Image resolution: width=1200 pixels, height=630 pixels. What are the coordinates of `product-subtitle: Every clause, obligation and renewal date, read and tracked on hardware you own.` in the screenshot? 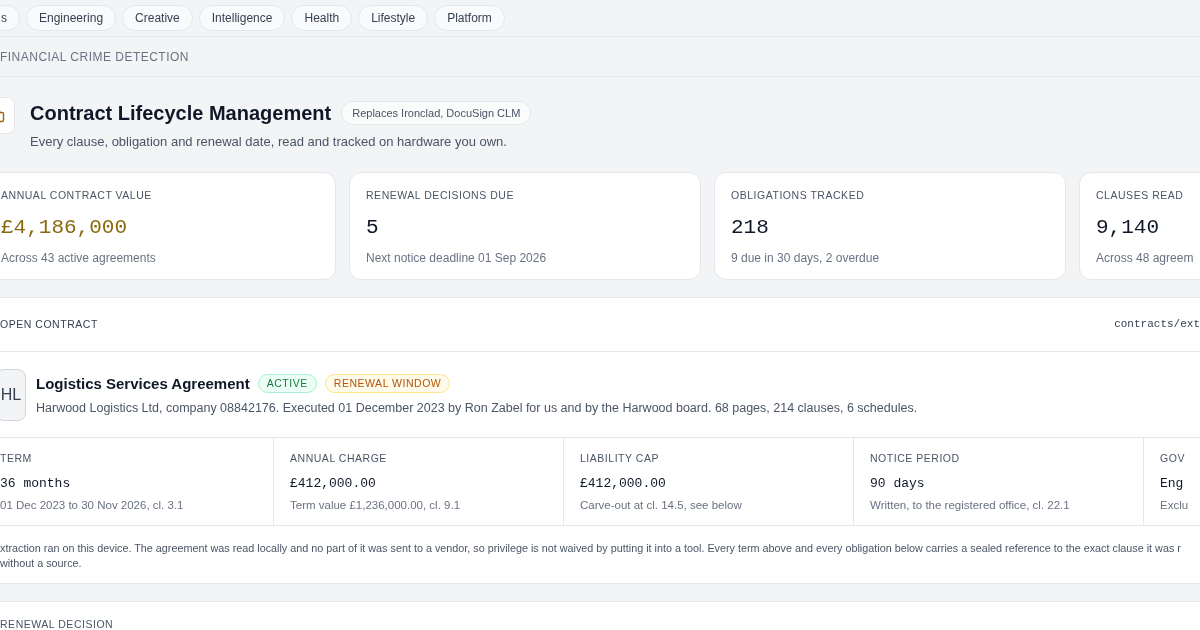 It's located at (269, 142).